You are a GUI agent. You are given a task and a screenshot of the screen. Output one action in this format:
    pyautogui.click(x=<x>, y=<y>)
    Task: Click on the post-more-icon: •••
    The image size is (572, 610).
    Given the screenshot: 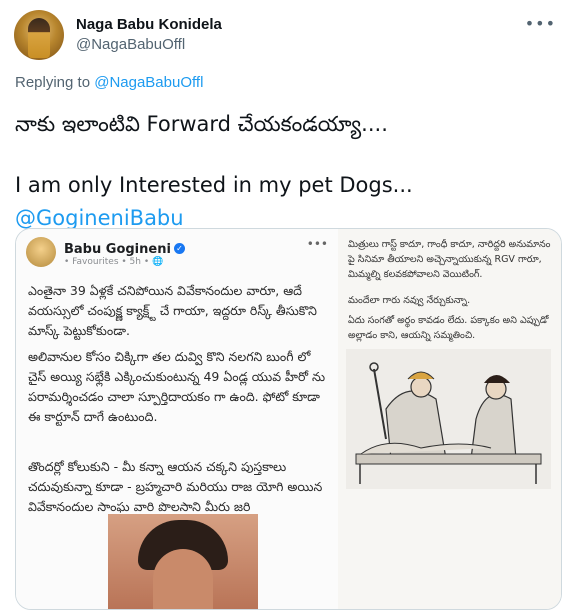 What is the action you would take?
    pyautogui.click(x=317, y=244)
    